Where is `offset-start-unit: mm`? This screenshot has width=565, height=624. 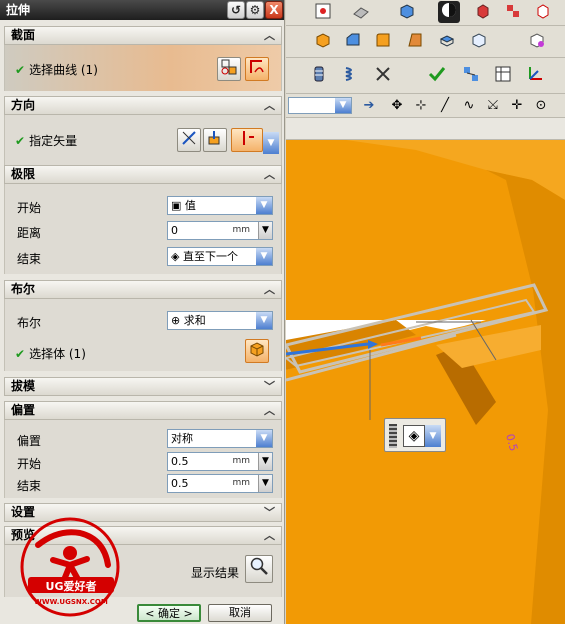
offset-start-unit: mm is located at coordinates (241, 461).